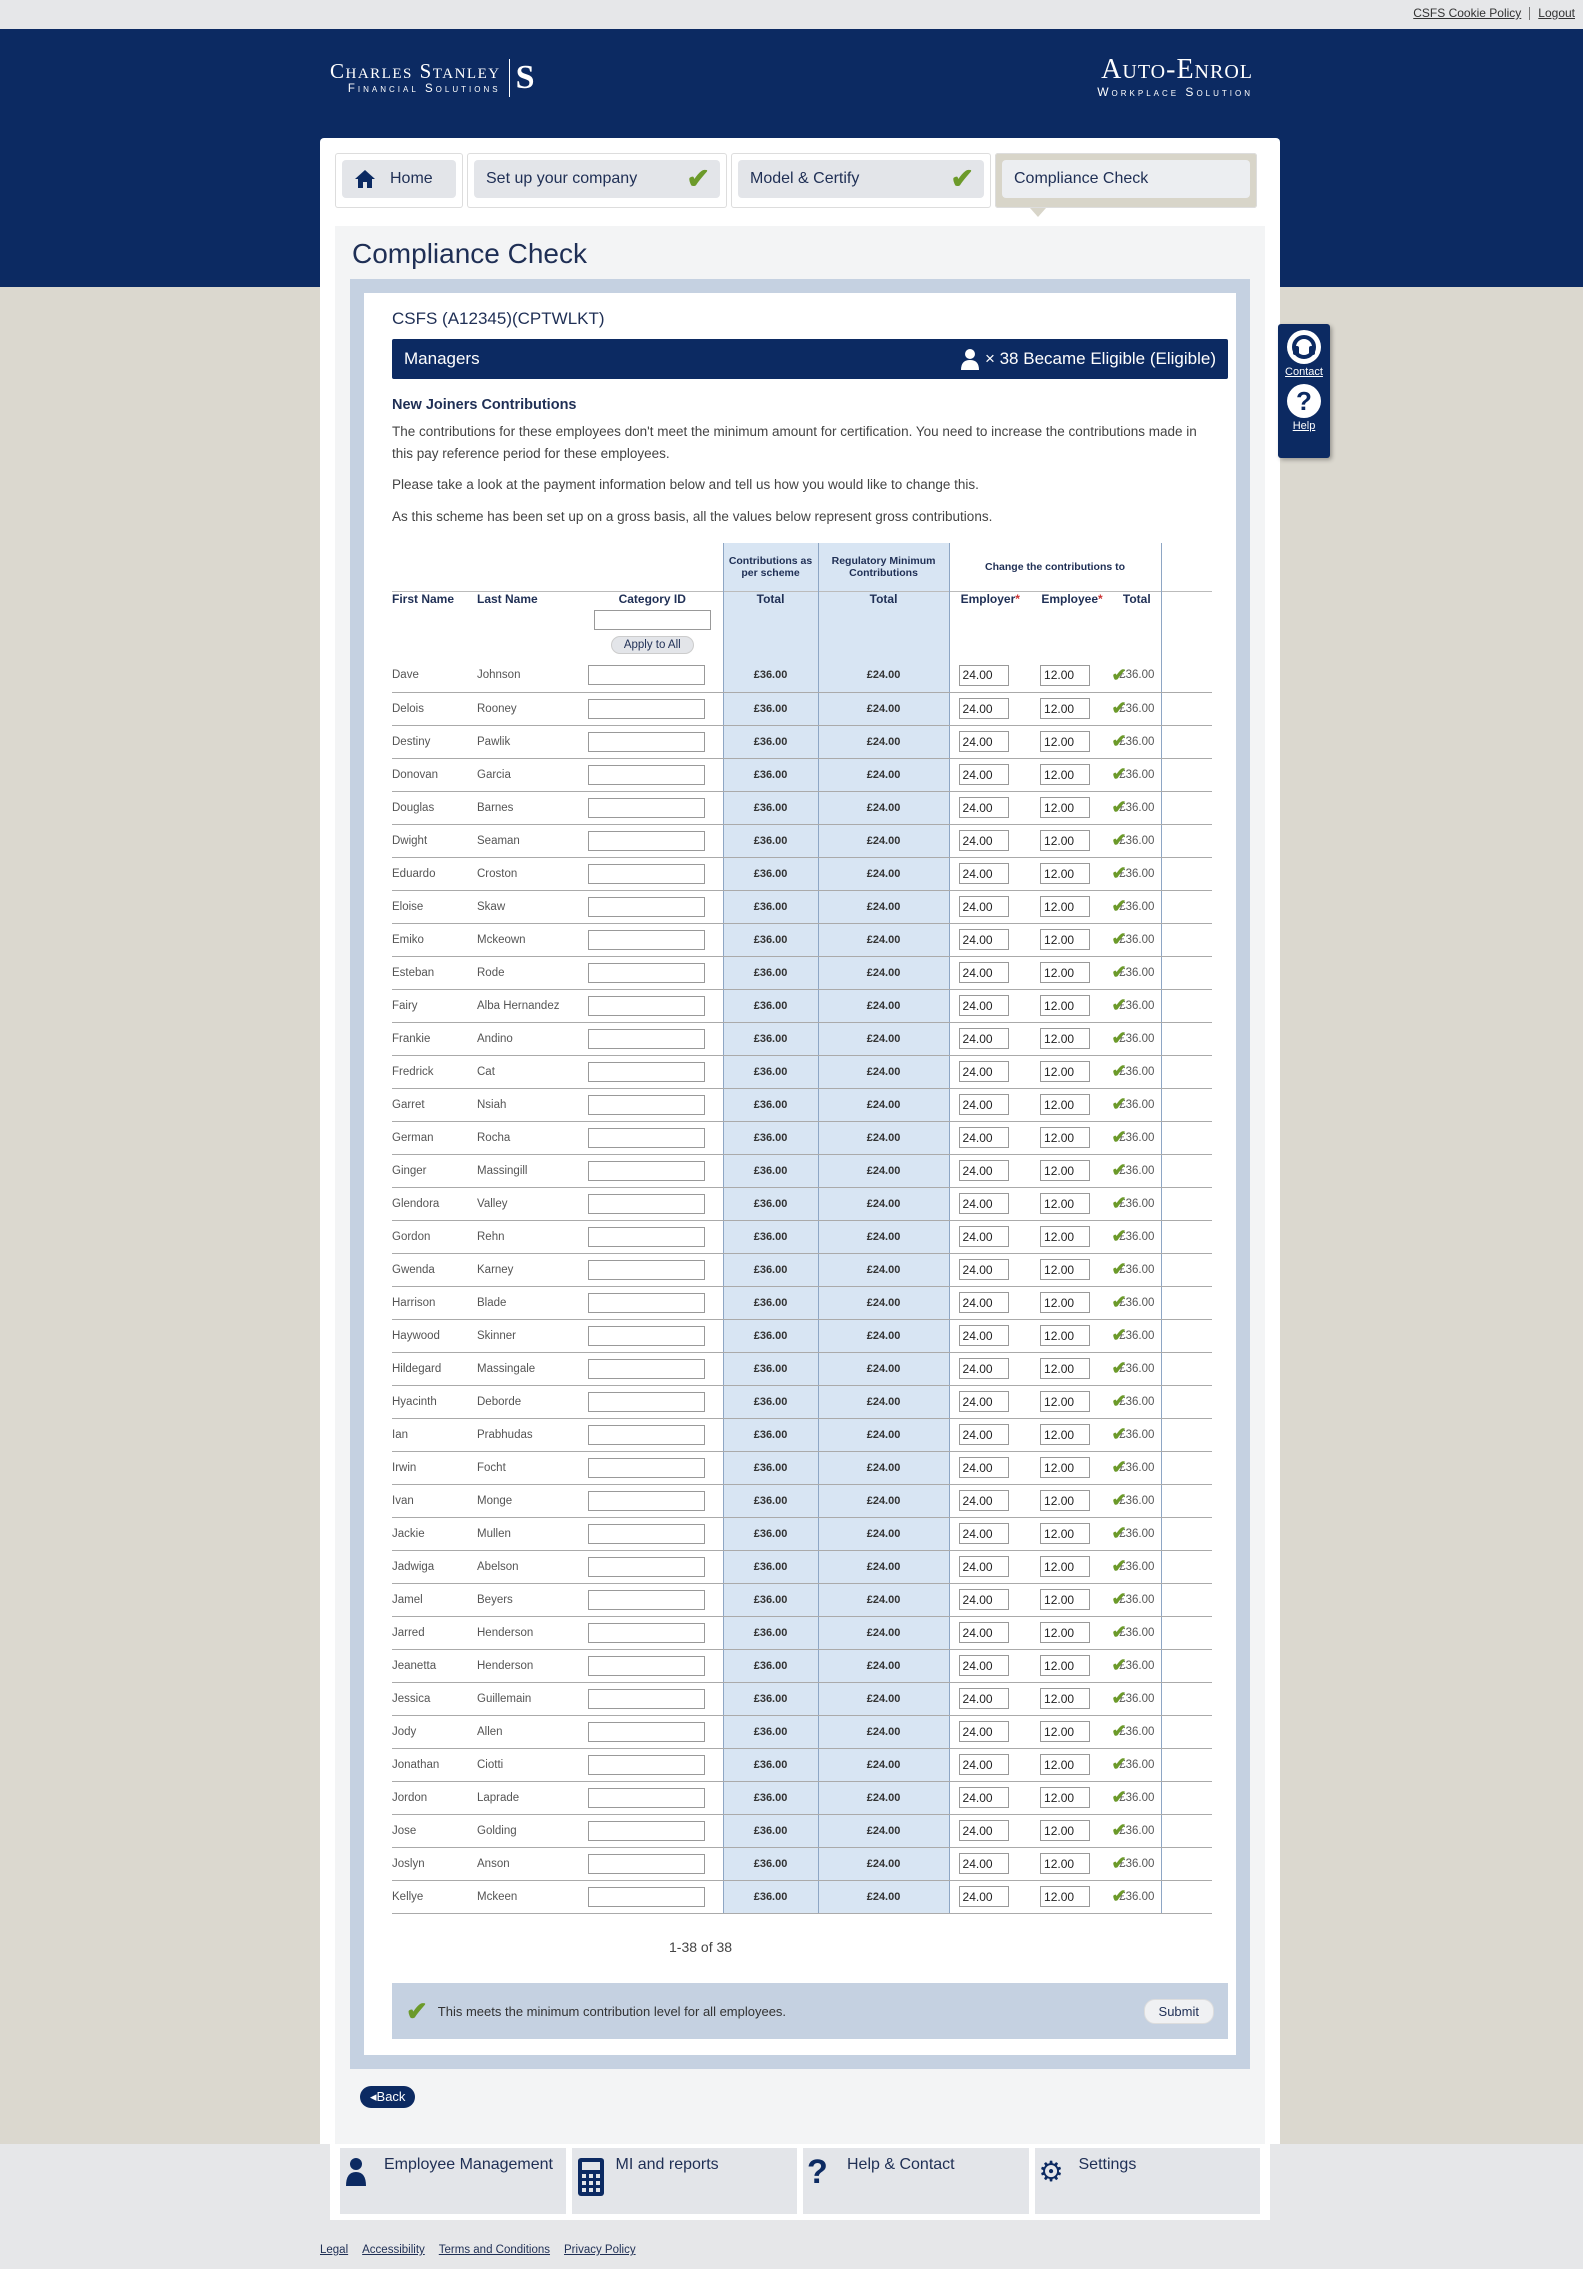 Image resolution: width=1583 pixels, height=2269 pixels. Describe the element at coordinates (652, 644) in the screenshot. I see `apply-to-all-button: Apply to All` at that location.